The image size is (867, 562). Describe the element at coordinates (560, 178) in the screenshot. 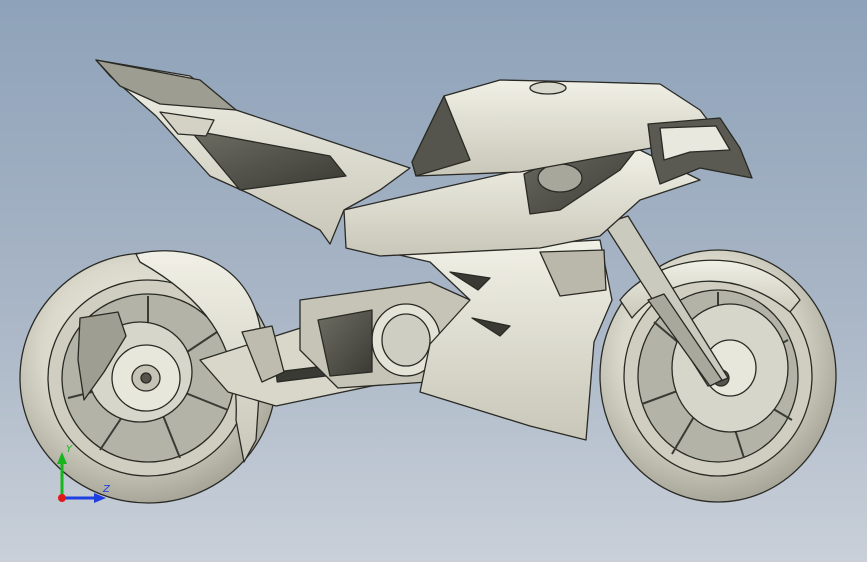

I see `front-shock-absorber` at that location.